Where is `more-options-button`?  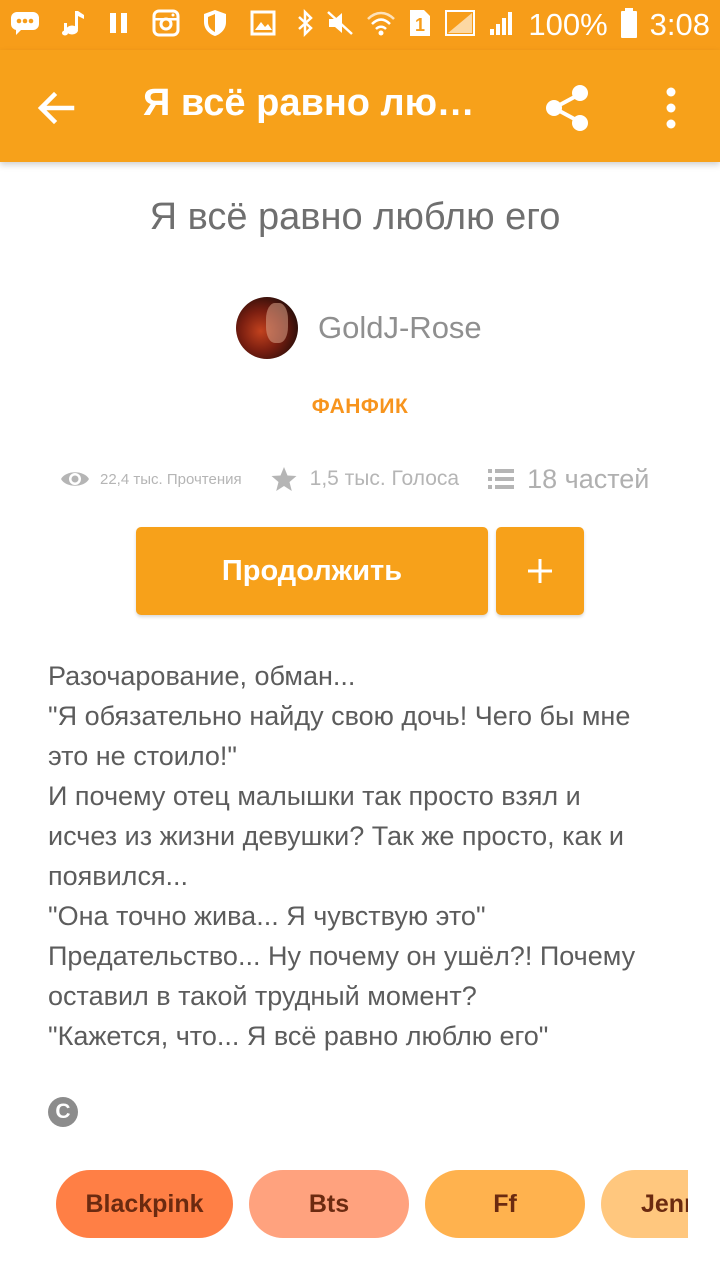 more-options-button is located at coordinates (671, 108).